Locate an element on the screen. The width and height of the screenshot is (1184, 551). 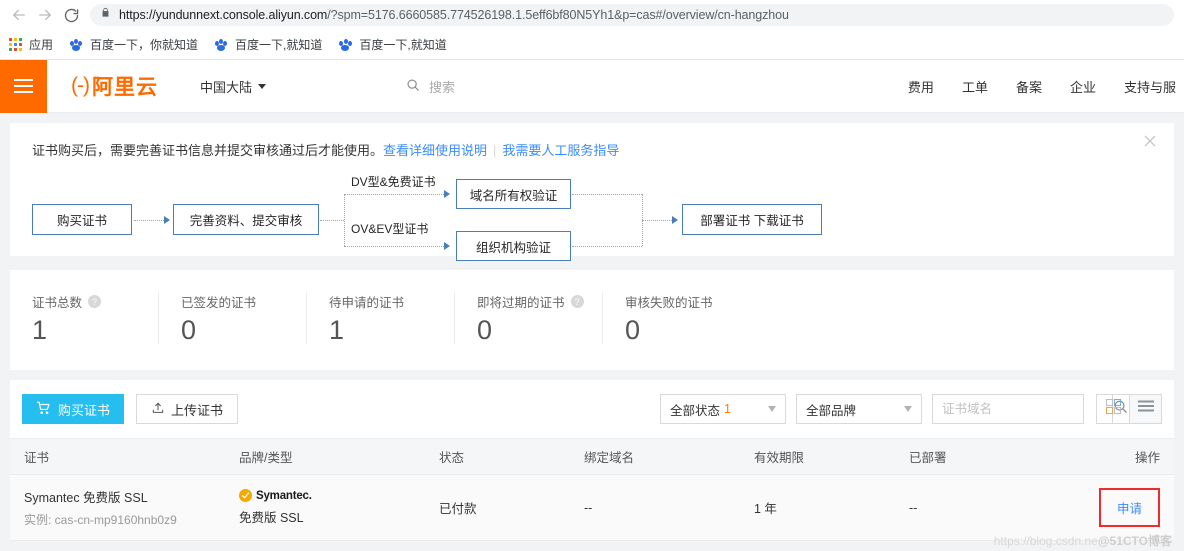
header-nav-icp: 备案 is located at coordinates (1029, 86).